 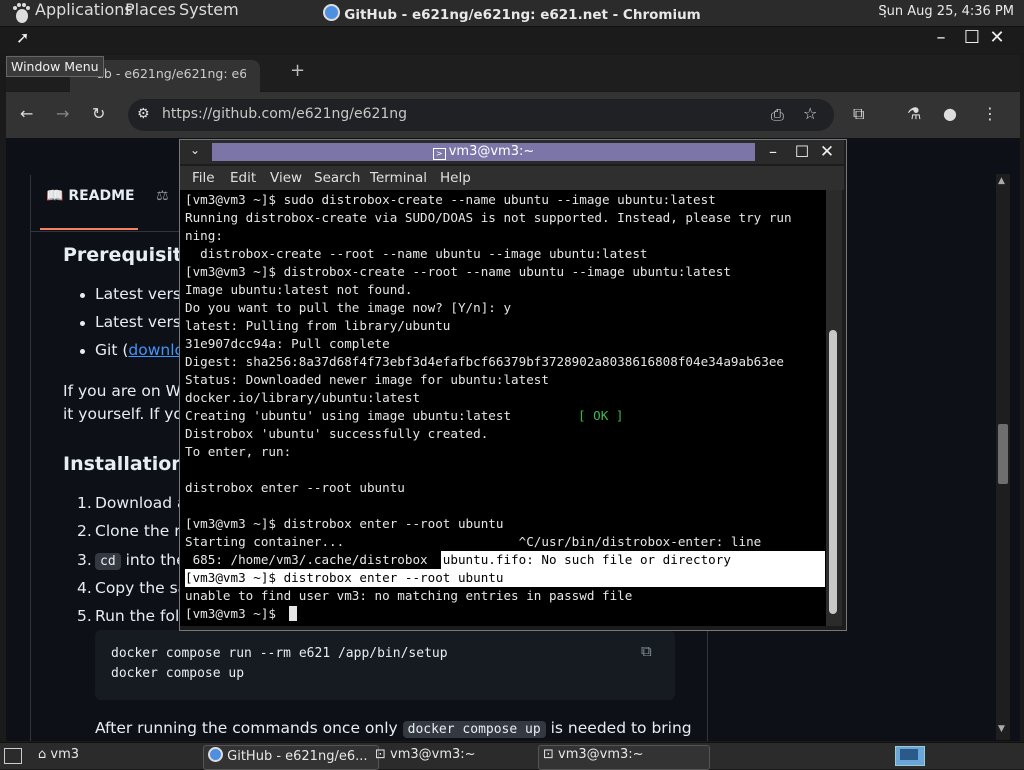 I want to click on taskbar-home-folder: ⌂ vm3, so click(x=58, y=757).